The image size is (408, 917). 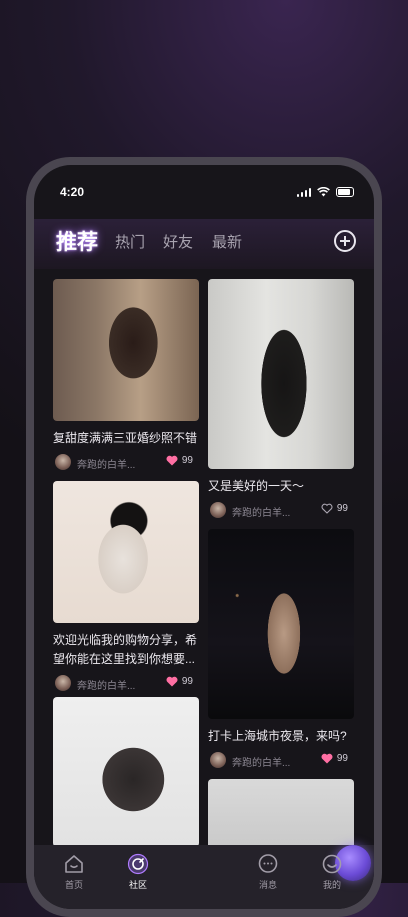 What do you see at coordinates (227, 241) in the screenshot?
I see `tab-latest: 最新` at bounding box center [227, 241].